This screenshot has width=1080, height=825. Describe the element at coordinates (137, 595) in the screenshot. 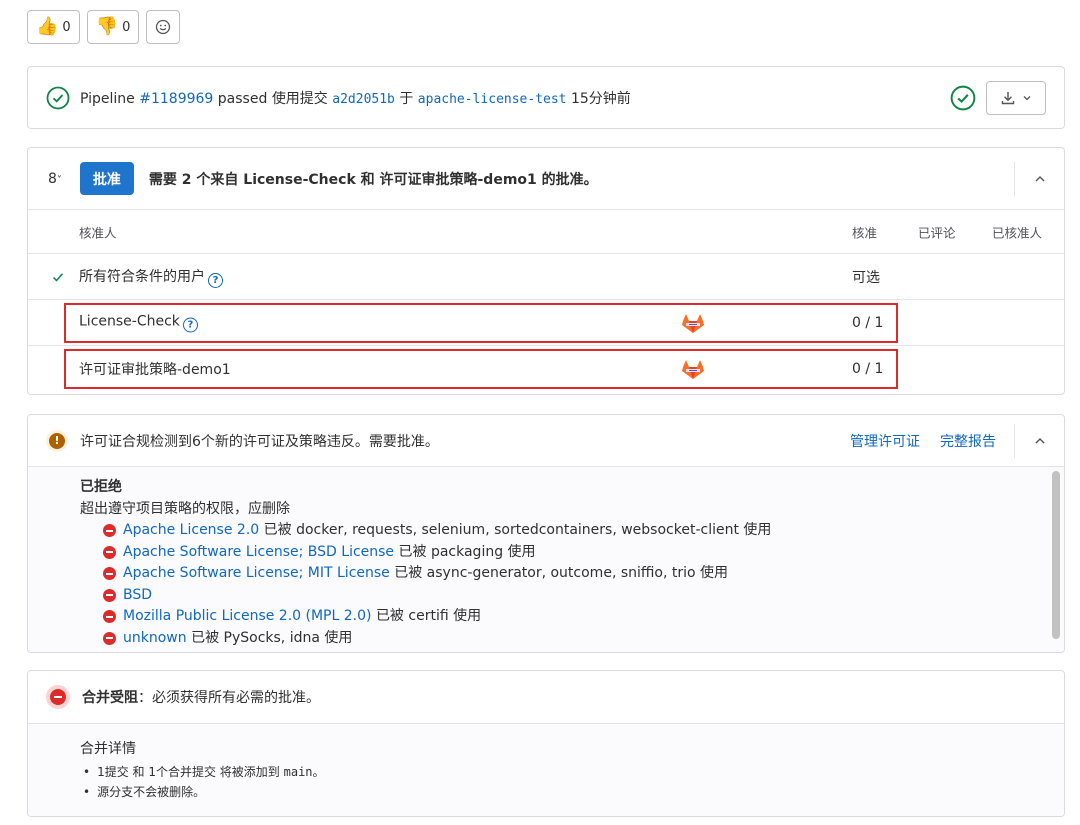

I see `license-link: BSD` at that location.